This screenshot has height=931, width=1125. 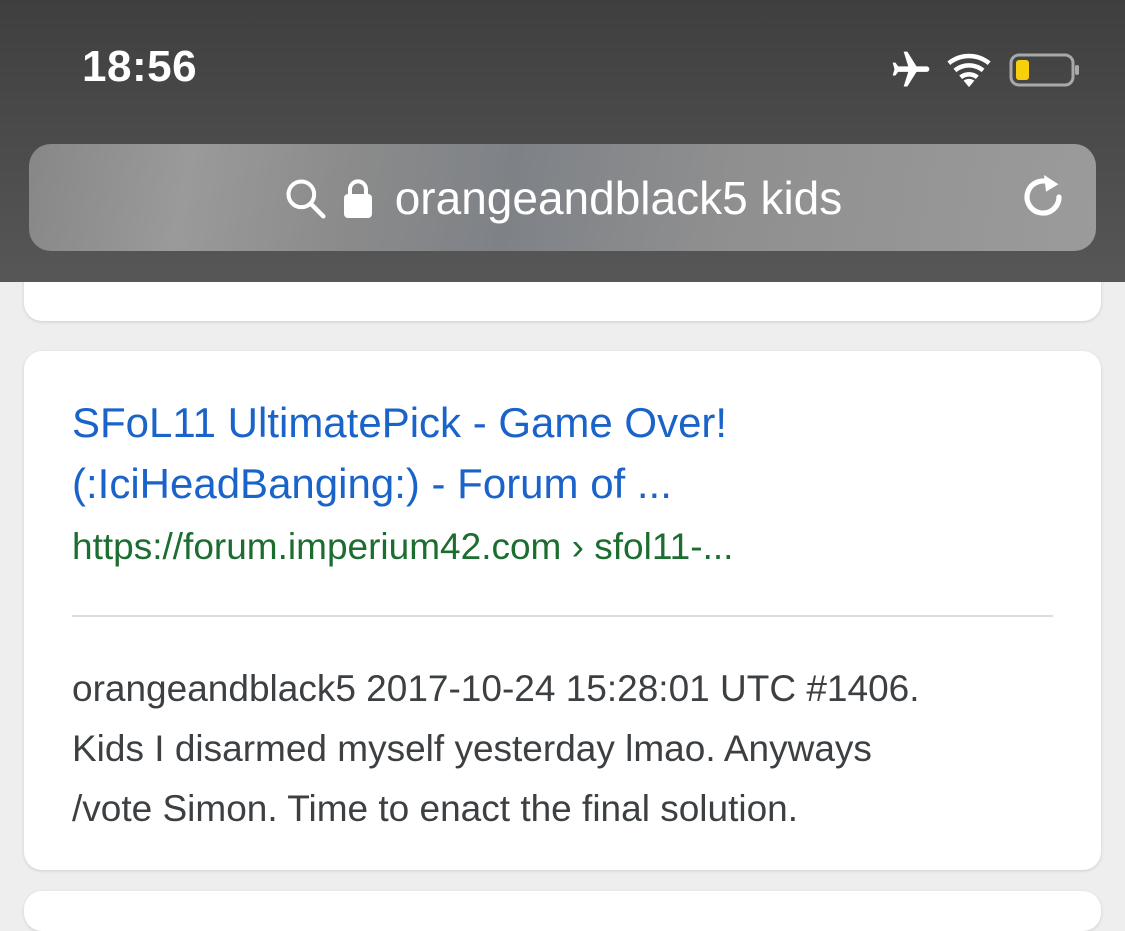 I want to click on address-bar-content: orangeandblack5 kids, so click(x=562, y=197).